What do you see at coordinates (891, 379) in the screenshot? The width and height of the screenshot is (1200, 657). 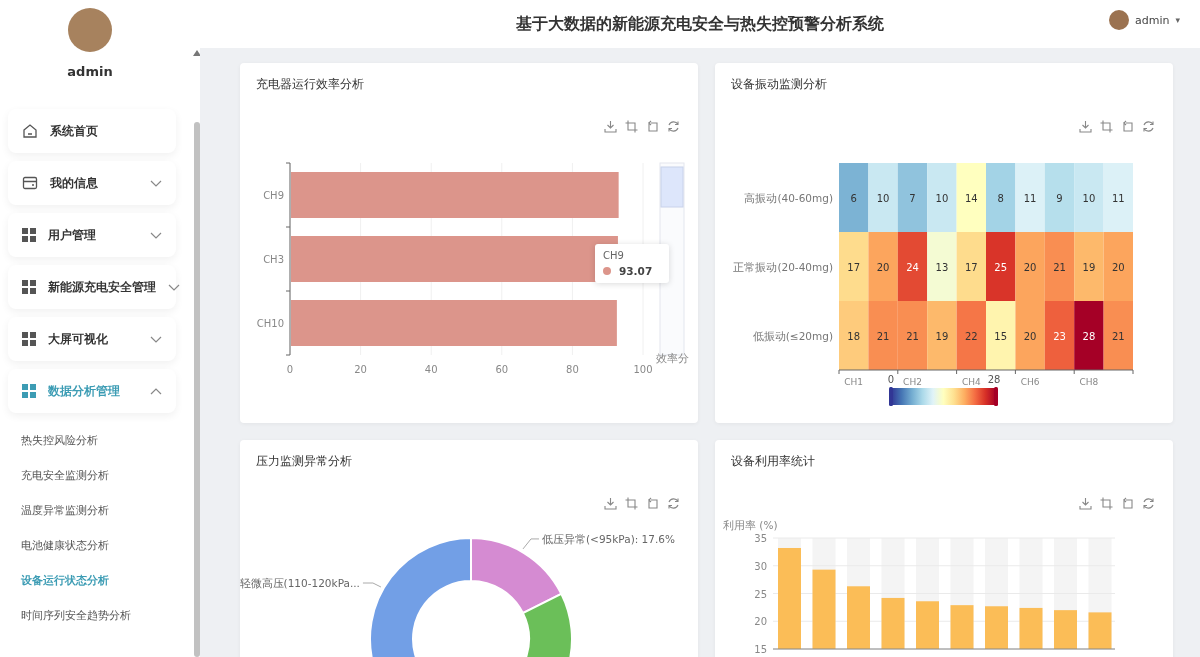 I see `scale-min-label: 0` at bounding box center [891, 379].